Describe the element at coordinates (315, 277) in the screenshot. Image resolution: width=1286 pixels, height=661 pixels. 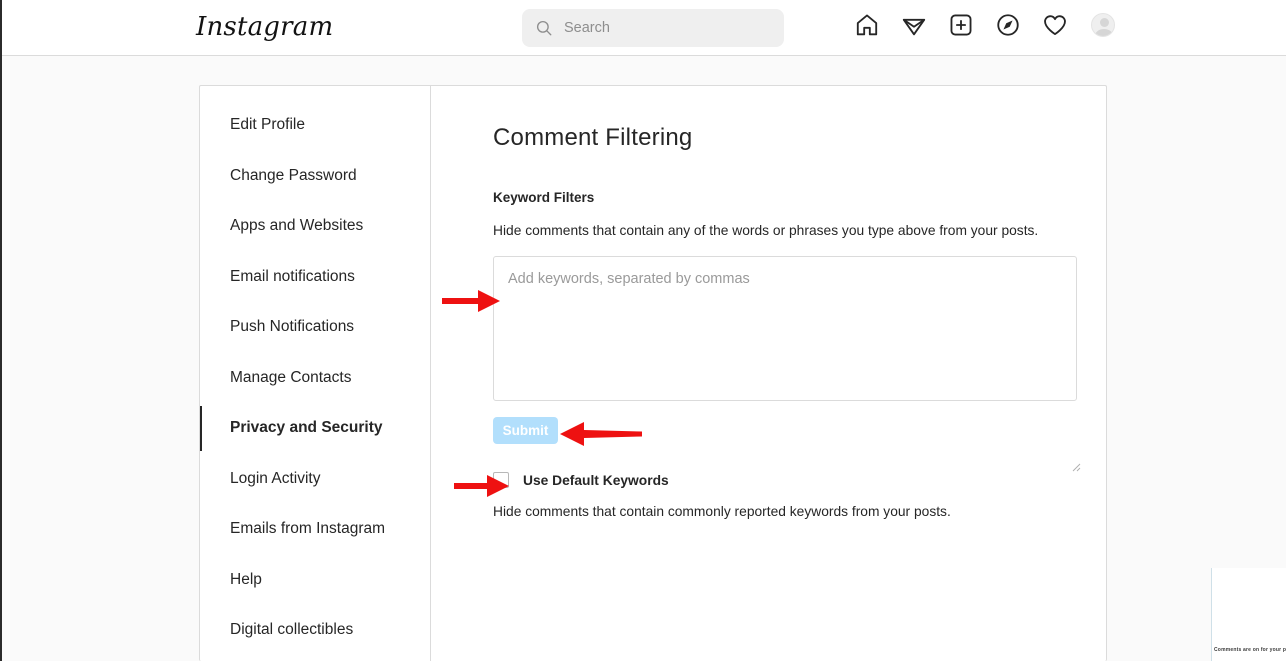
I see `sidebar-item-email-notifications: Email notifications` at that location.